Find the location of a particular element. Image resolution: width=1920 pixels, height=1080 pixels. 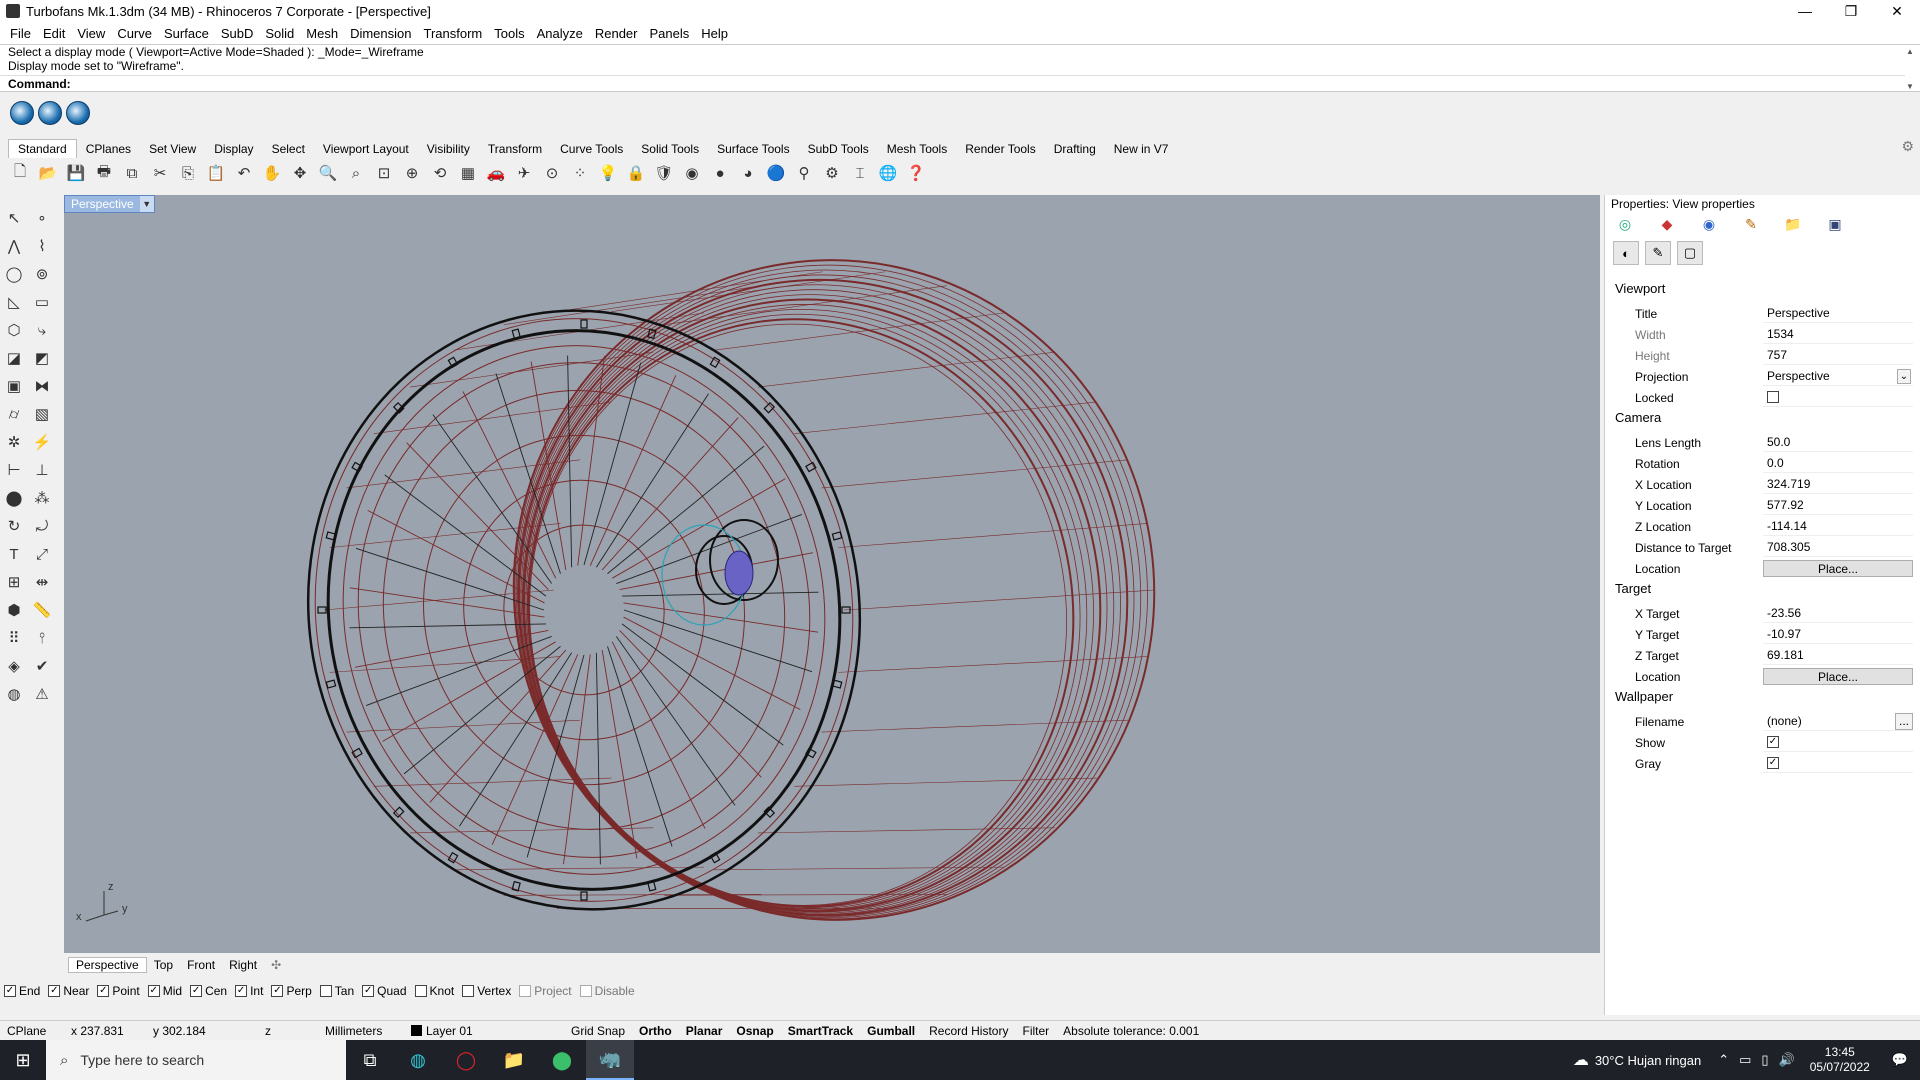

menu-panels: Panels is located at coordinates (669, 33).